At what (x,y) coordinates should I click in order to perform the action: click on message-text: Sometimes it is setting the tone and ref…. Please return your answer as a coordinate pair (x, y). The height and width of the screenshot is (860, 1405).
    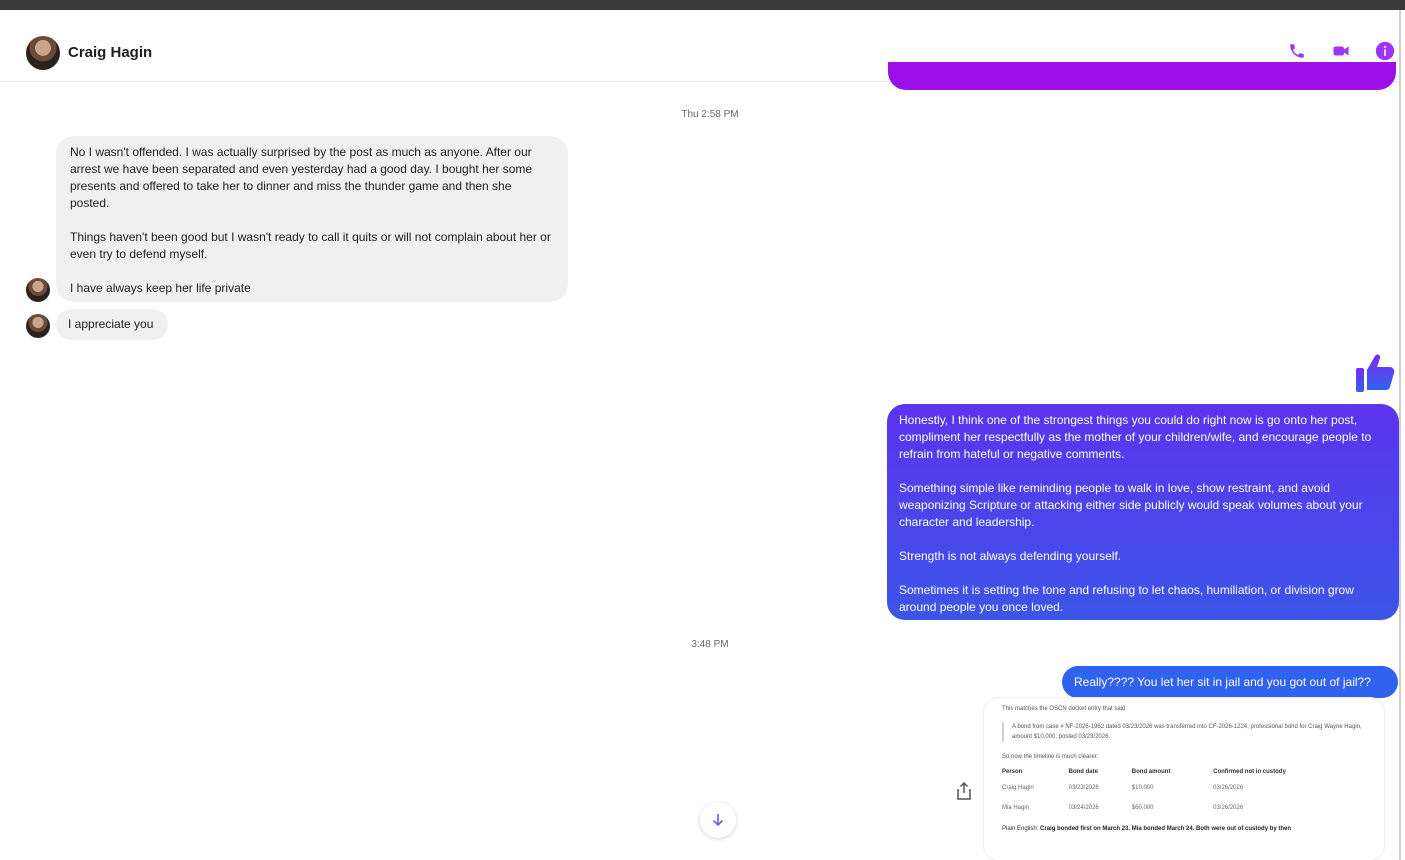
    Looking at the image, I should click on (1126, 598).